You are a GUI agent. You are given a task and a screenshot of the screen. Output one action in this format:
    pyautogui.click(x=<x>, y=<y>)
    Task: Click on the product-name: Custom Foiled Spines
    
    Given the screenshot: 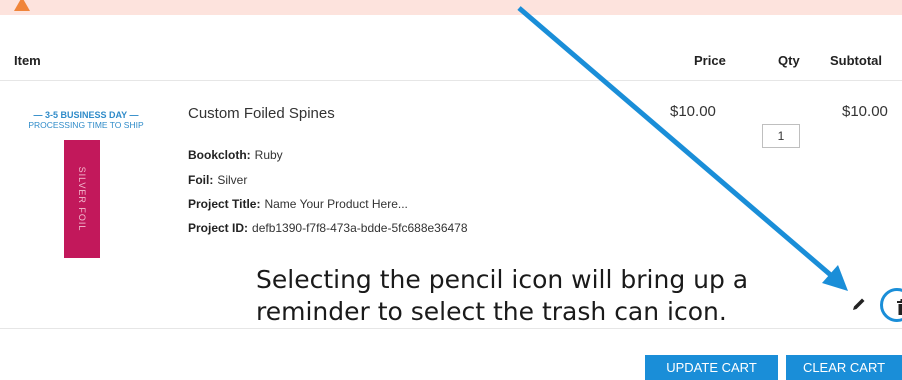 What is the action you would take?
    pyautogui.click(x=261, y=113)
    